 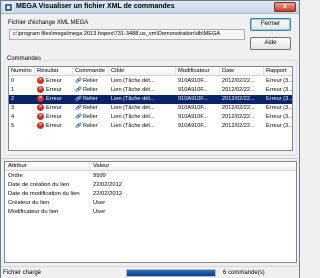 I want to click on column-header-date: Date, so click(x=242, y=71).